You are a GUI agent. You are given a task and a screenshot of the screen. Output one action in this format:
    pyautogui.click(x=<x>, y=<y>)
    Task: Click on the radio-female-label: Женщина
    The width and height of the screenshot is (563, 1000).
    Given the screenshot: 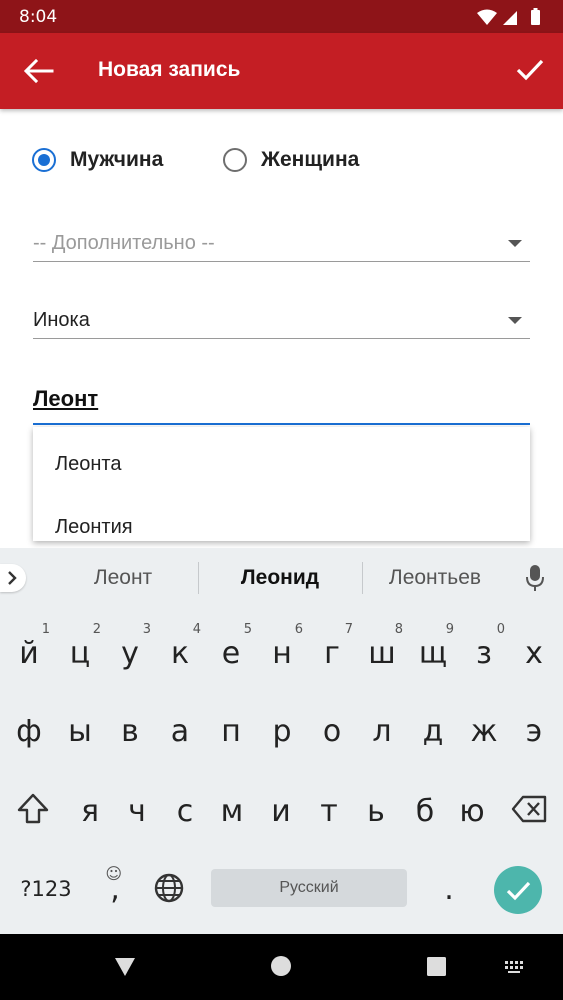 What is the action you would take?
    pyautogui.click(x=310, y=159)
    